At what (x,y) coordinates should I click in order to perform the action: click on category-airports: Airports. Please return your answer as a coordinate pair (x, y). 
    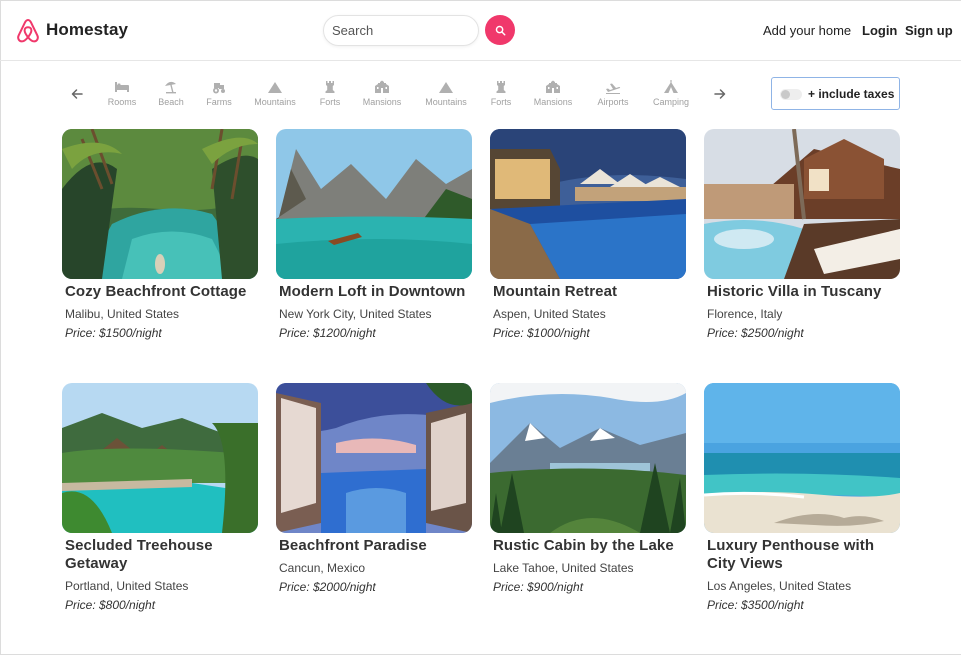
    Looking at the image, I should click on (613, 93).